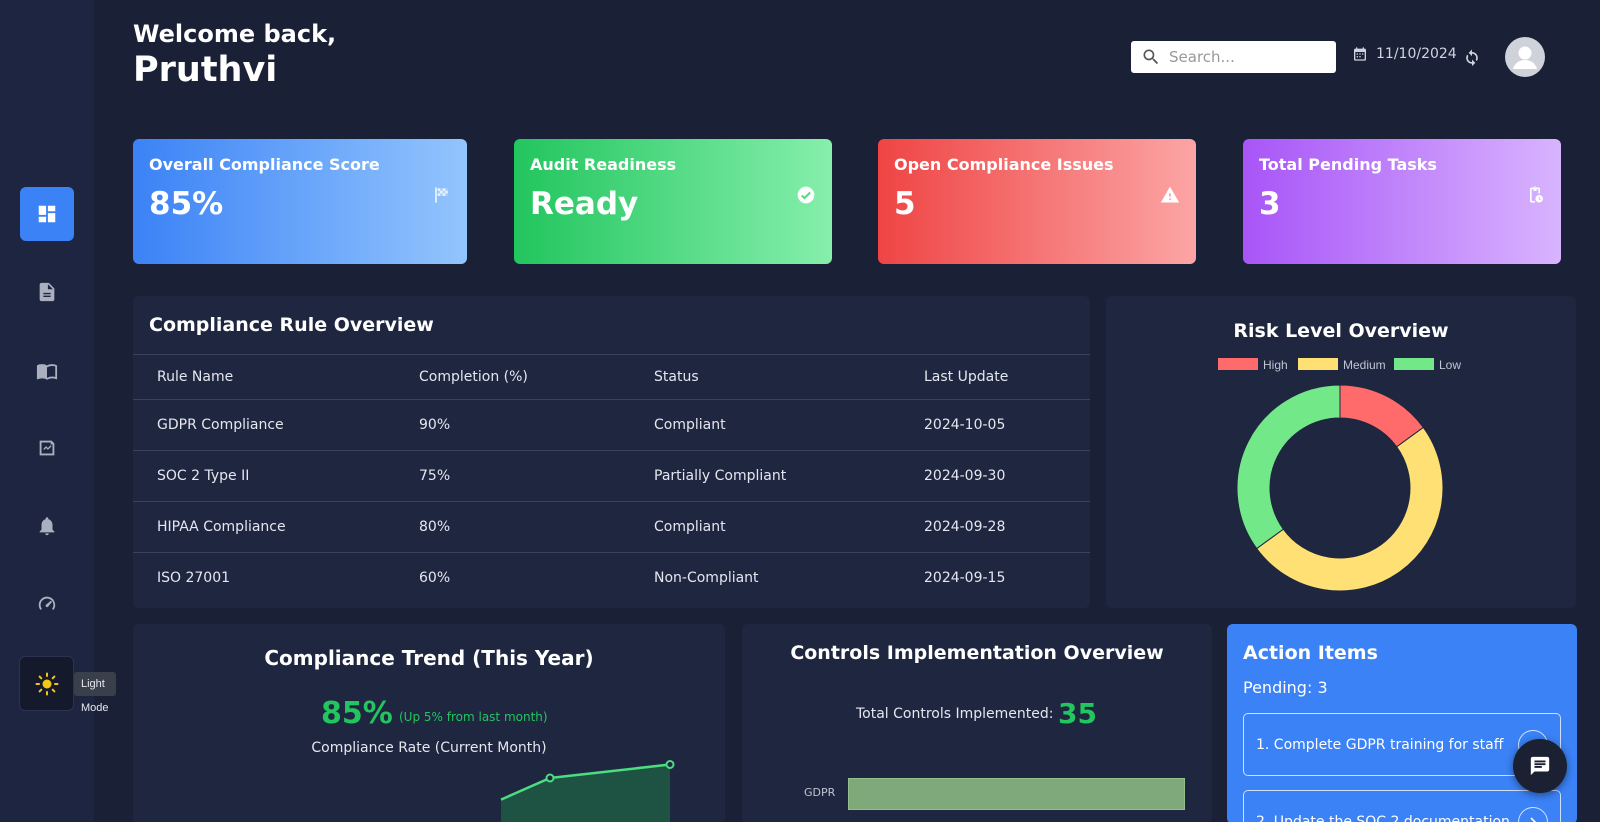 This screenshot has height=822, width=1600. Describe the element at coordinates (1380, 744) in the screenshot. I see `action-item-label: 1. Complete GDPR training for staff` at that location.